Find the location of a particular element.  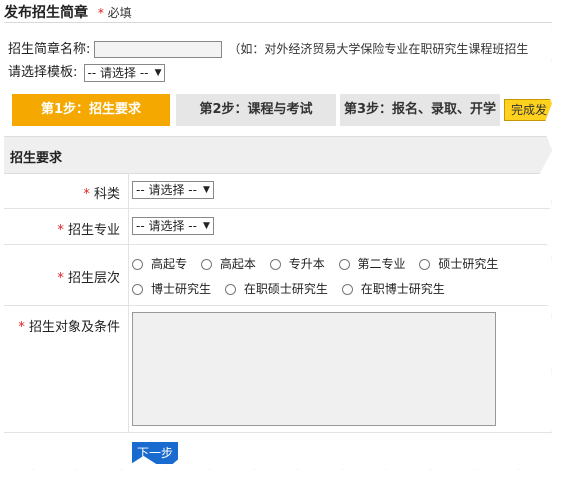

page-header: 发布招生简章 * 必填 is located at coordinates (68, 11).